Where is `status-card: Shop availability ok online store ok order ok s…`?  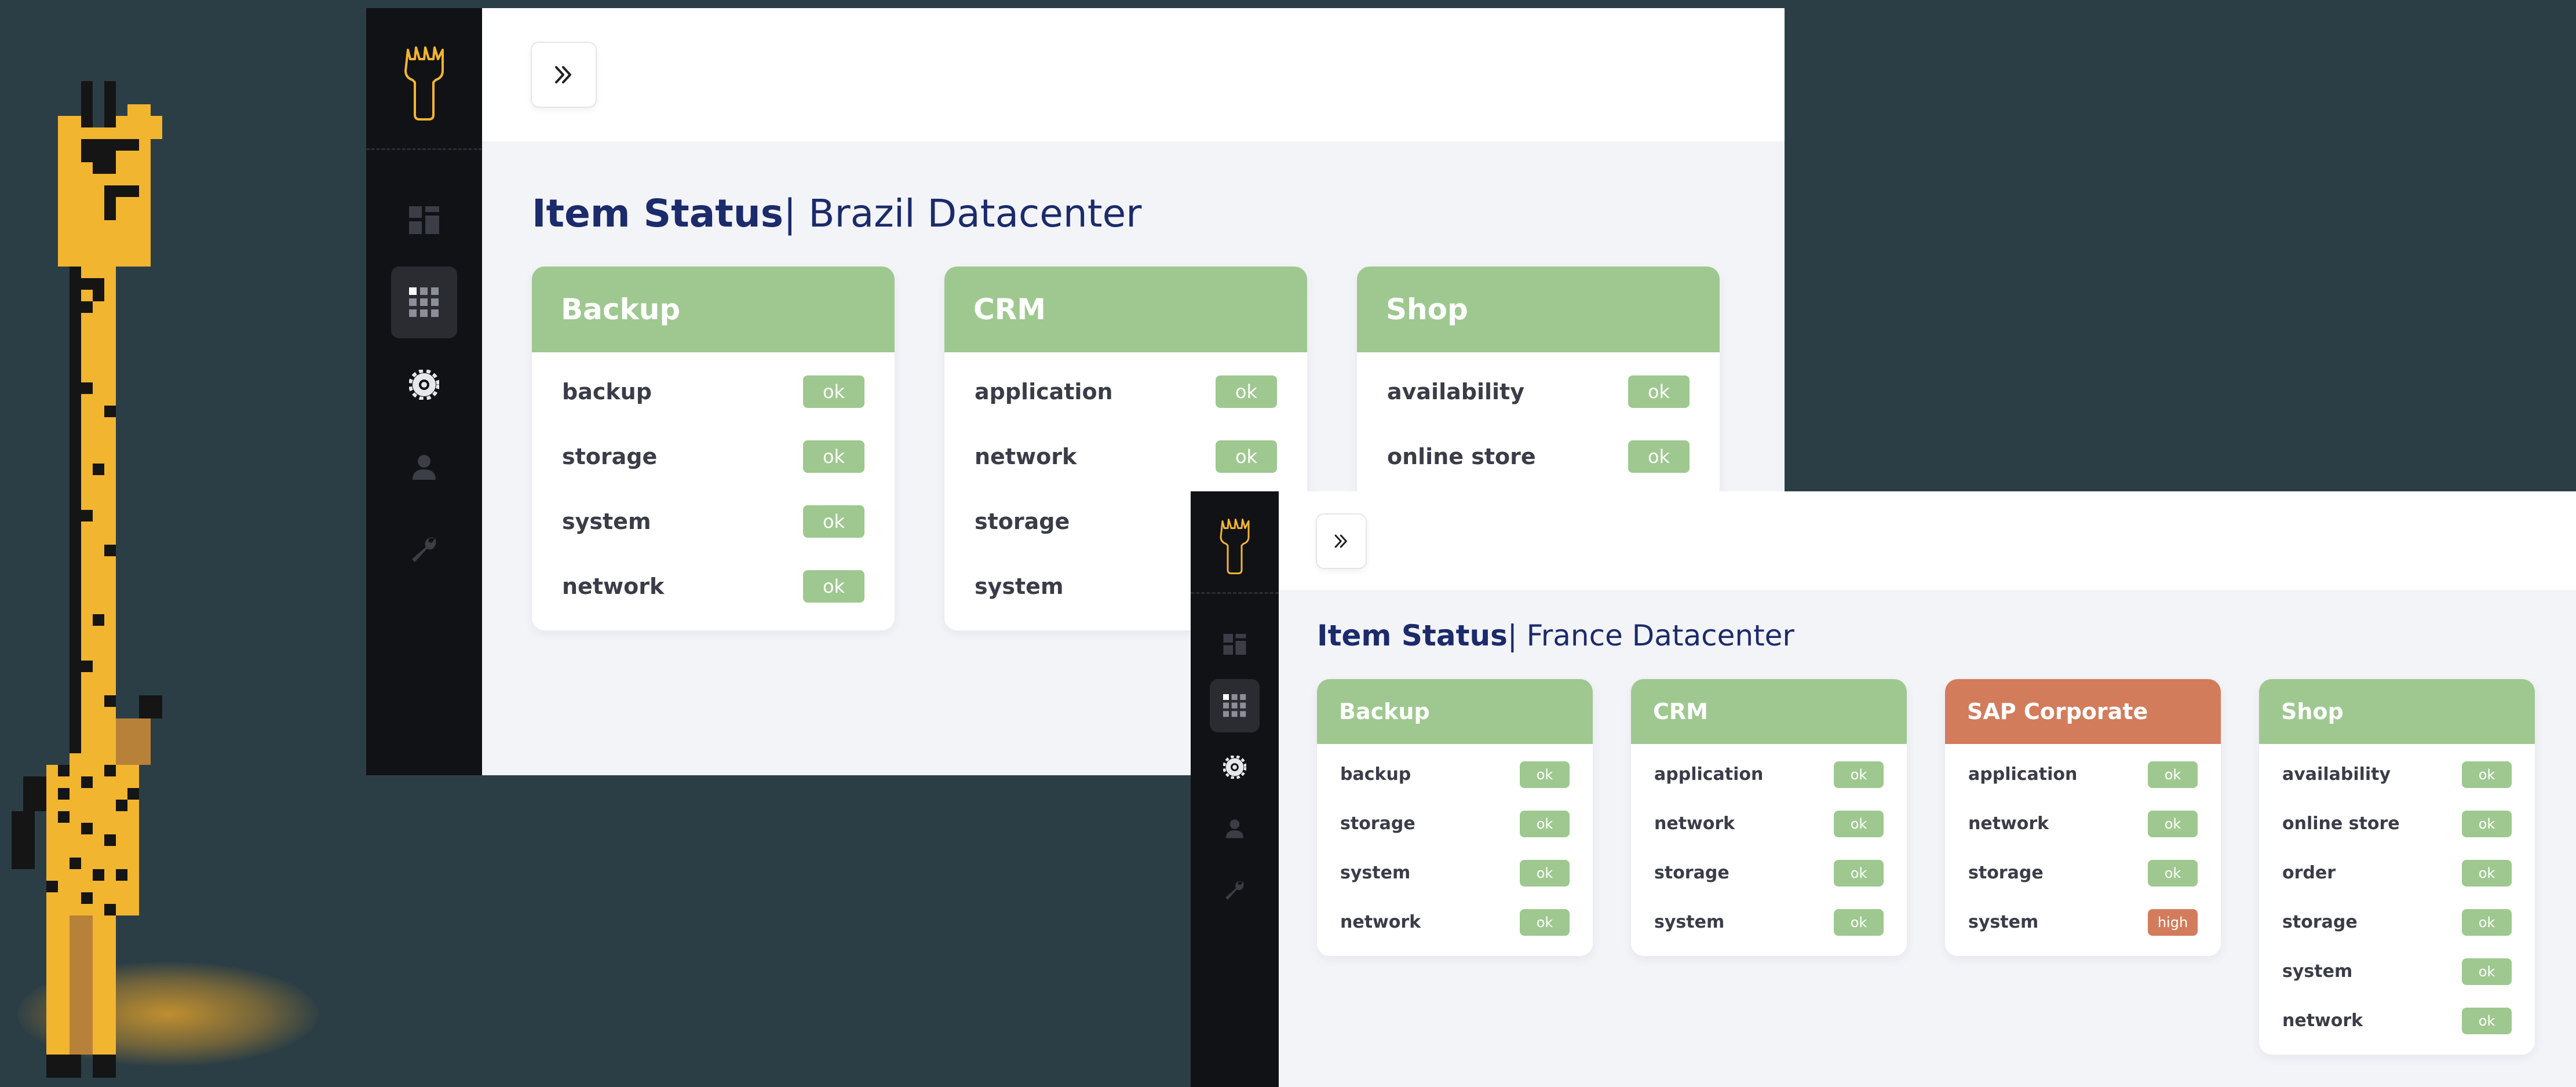
status-card: Shop availability ok online store ok order ok s… is located at coordinates (2397, 867).